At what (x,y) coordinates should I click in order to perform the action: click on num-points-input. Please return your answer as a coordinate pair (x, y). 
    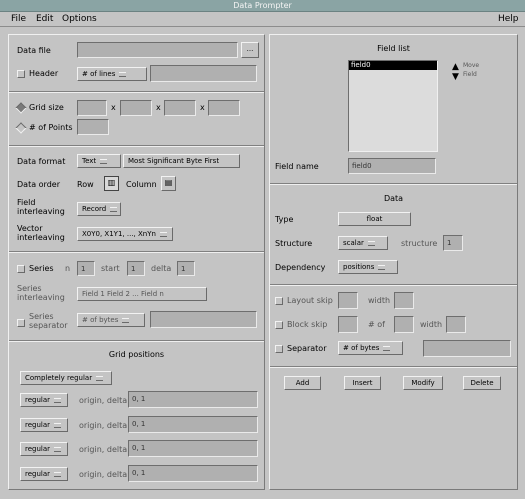
    Looking at the image, I should click on (93, 127).